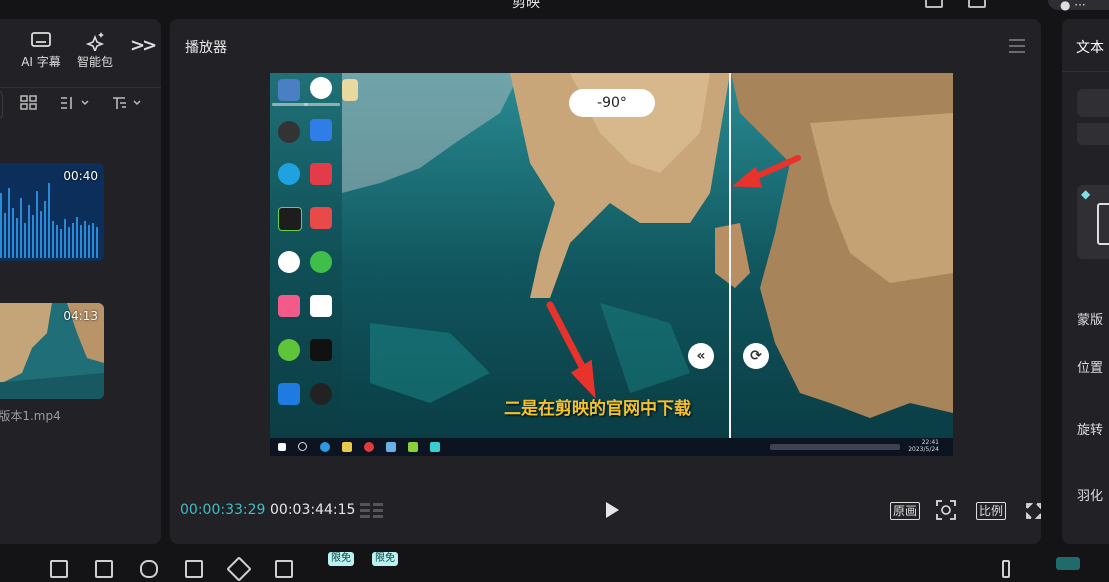 The height and width of the screenshot is (582, 1109). I want to click on mask-shape-icon, so click(1103, 224).